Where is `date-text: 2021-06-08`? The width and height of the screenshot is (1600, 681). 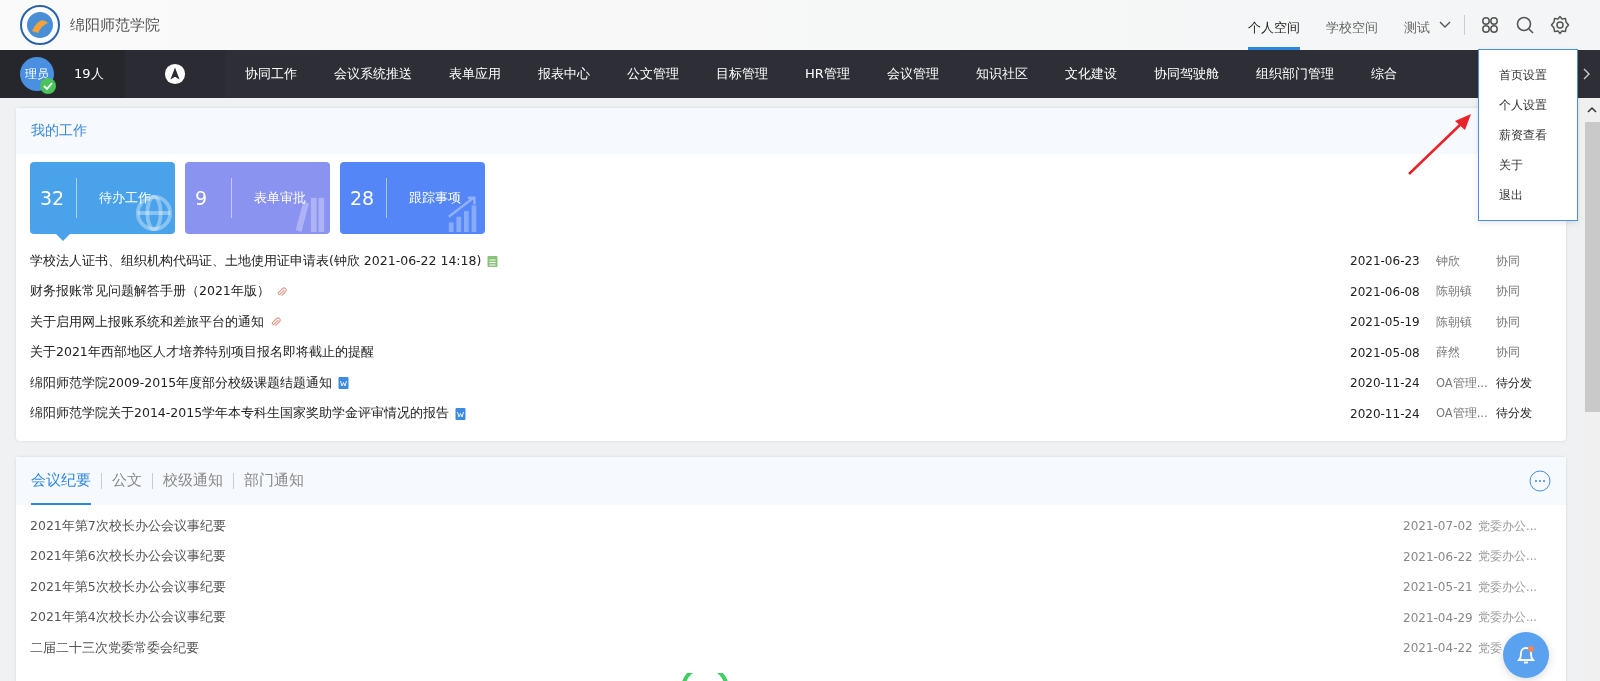
date-text: 2021-06-08 is located at coordinates (1385, 291).